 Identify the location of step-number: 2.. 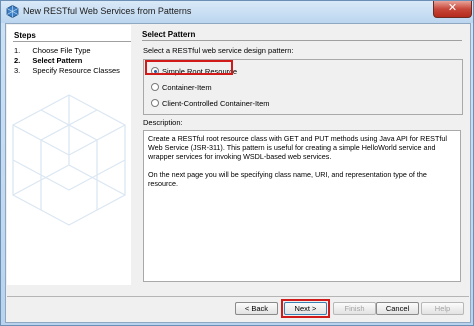
(17, 60).